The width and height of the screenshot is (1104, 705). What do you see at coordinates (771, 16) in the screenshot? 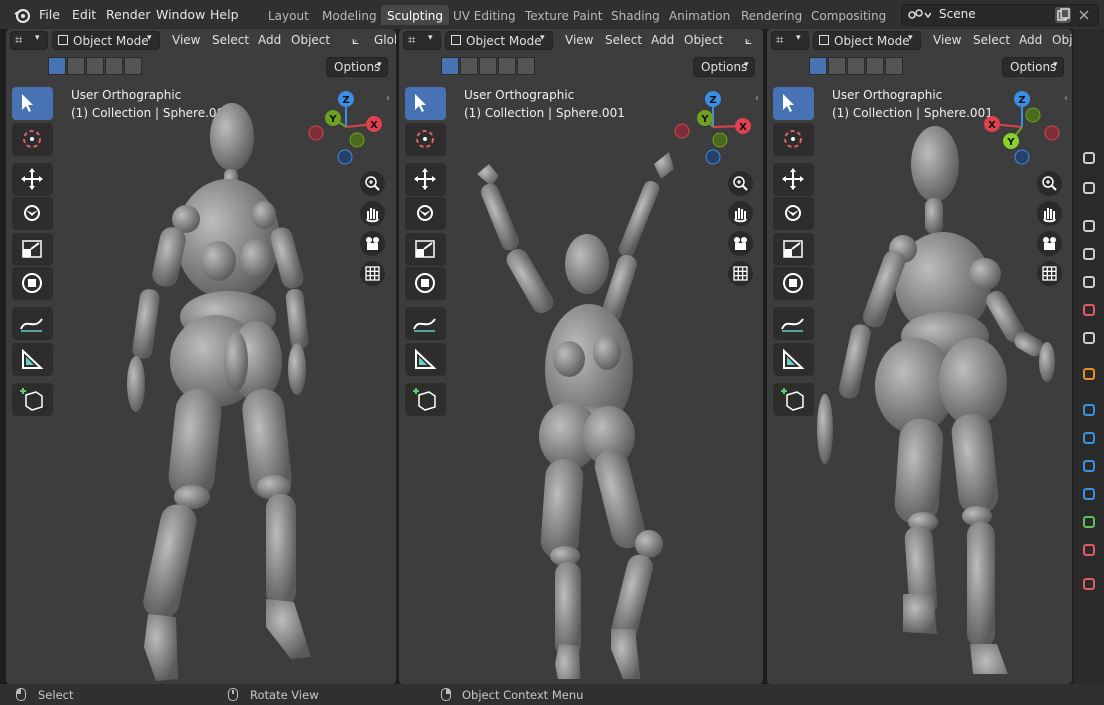
I see `tab-rendering: Rendering` at bounding box center [771, 16].